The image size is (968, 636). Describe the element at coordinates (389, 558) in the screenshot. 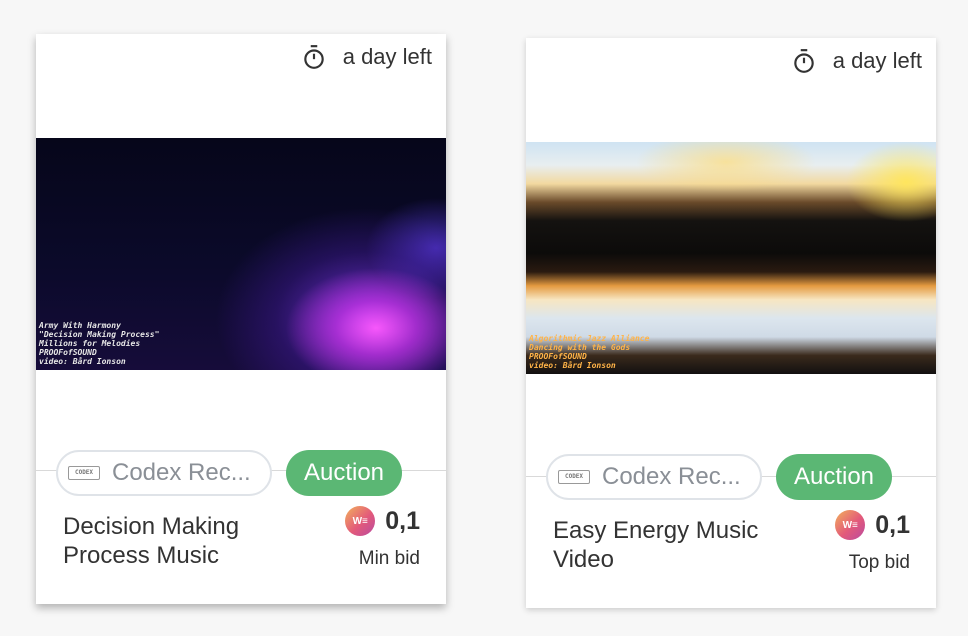

I see `price-label: Min bid` at that location.